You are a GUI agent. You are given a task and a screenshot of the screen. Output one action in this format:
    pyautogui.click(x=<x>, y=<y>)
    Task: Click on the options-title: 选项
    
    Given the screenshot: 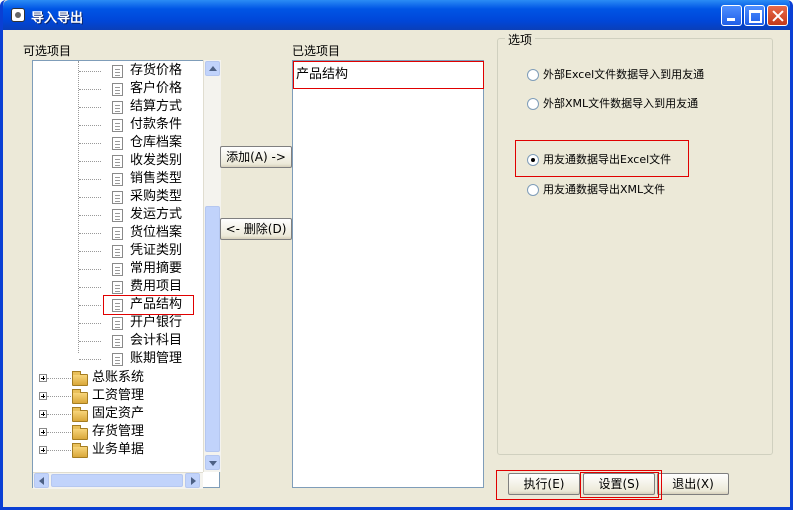 What is the action you would take?
    pyautogui.click(x=520, y=39)
    